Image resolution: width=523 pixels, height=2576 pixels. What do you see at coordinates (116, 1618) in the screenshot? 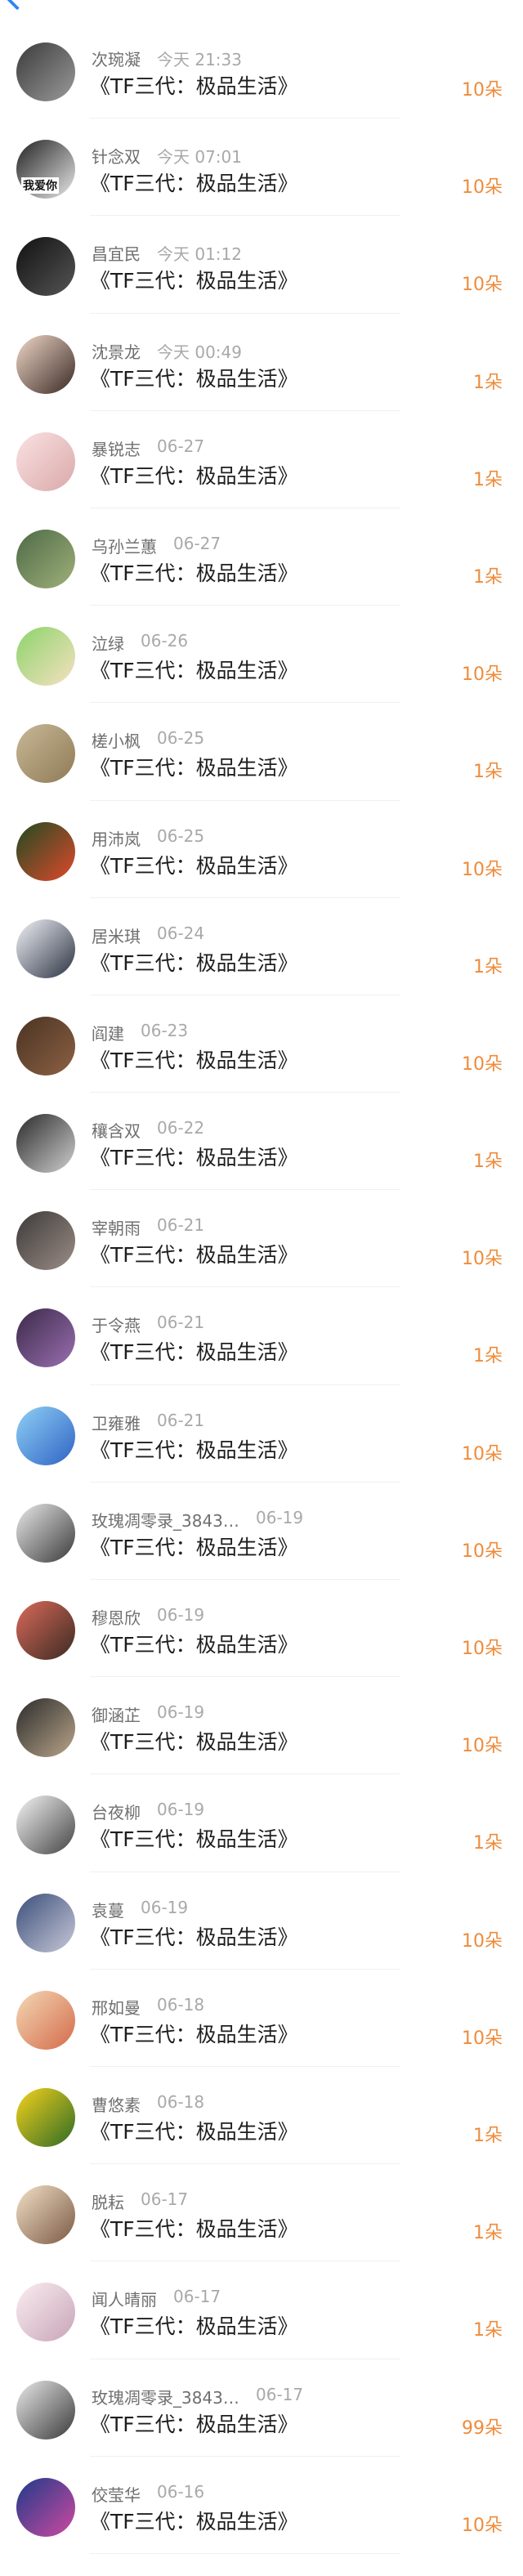
I see `sender-name: 穆恩欣` at bounding box center [116, 1618].